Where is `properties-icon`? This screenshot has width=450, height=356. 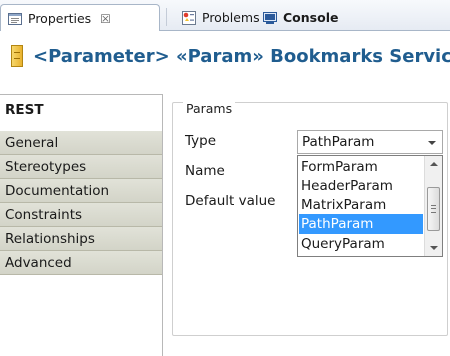
properties-icon is located at coordinates (15, 19).